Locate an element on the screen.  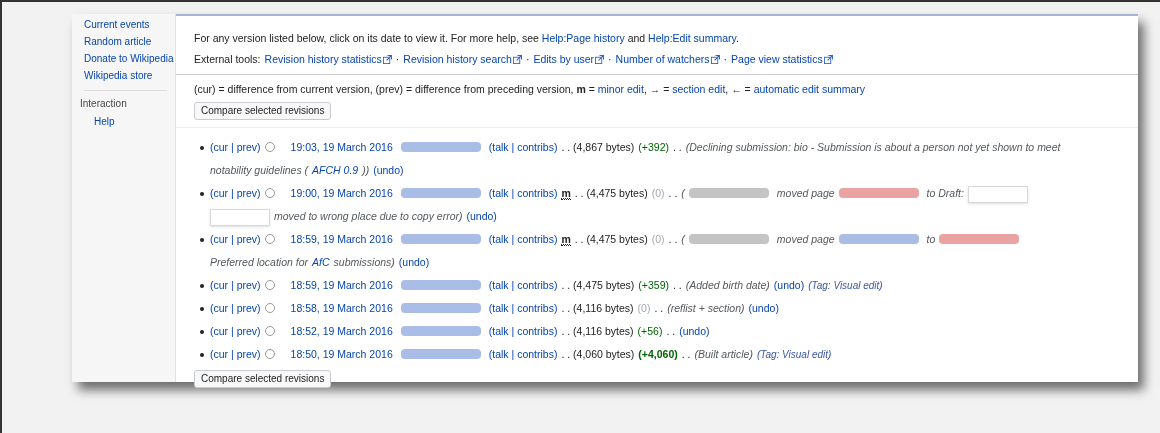
edit-summary-text: to is located at coordinates (931, 239).